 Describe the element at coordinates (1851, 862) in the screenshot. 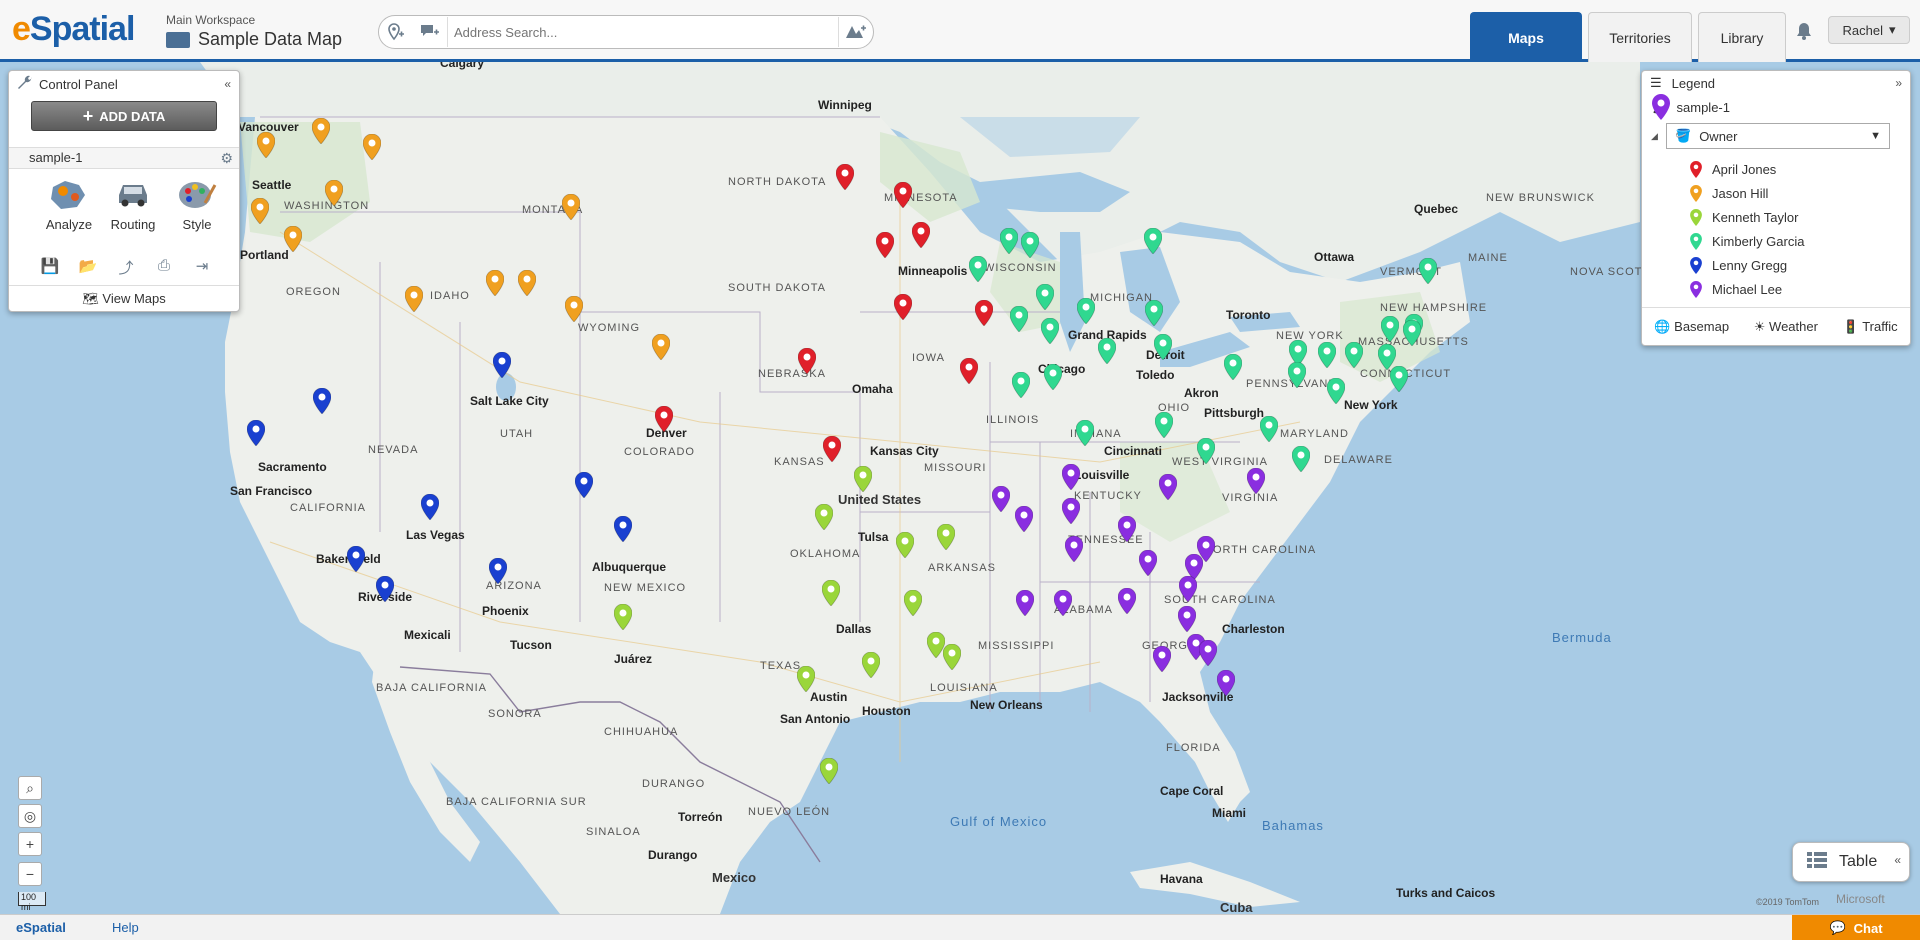

I see `table-button: Table «` at that location.